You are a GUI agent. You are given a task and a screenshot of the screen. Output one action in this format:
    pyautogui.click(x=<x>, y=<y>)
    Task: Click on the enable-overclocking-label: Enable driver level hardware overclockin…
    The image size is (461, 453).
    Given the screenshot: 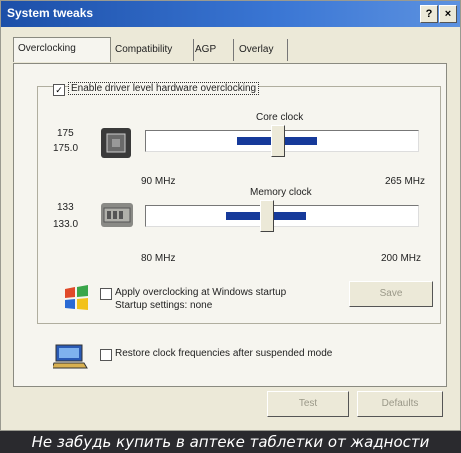 What is the action you would take?
    pyautogui.click(x=163, y=88)
    